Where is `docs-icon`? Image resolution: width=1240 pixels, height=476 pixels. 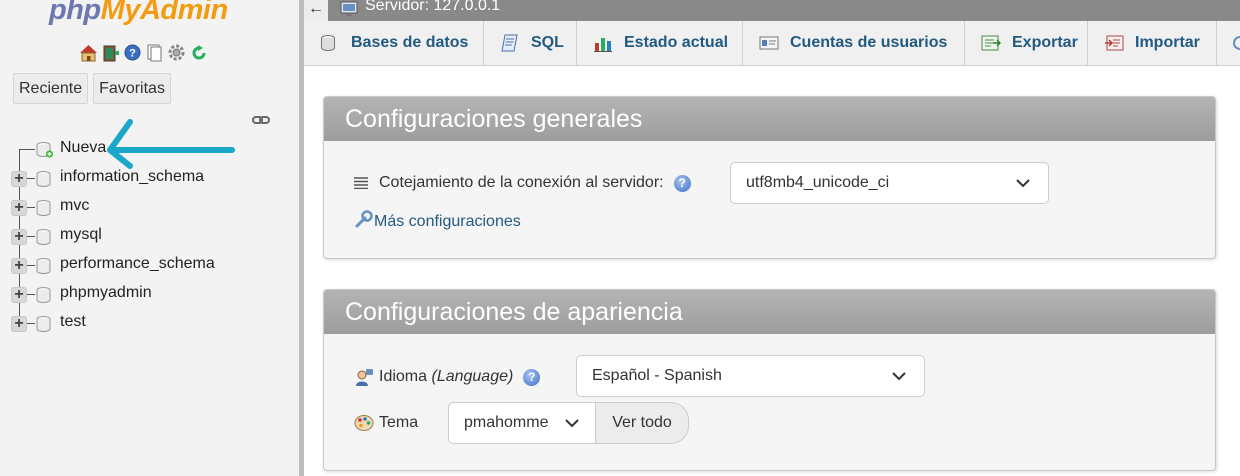
docs-icon is located at coordinates (154, 52).